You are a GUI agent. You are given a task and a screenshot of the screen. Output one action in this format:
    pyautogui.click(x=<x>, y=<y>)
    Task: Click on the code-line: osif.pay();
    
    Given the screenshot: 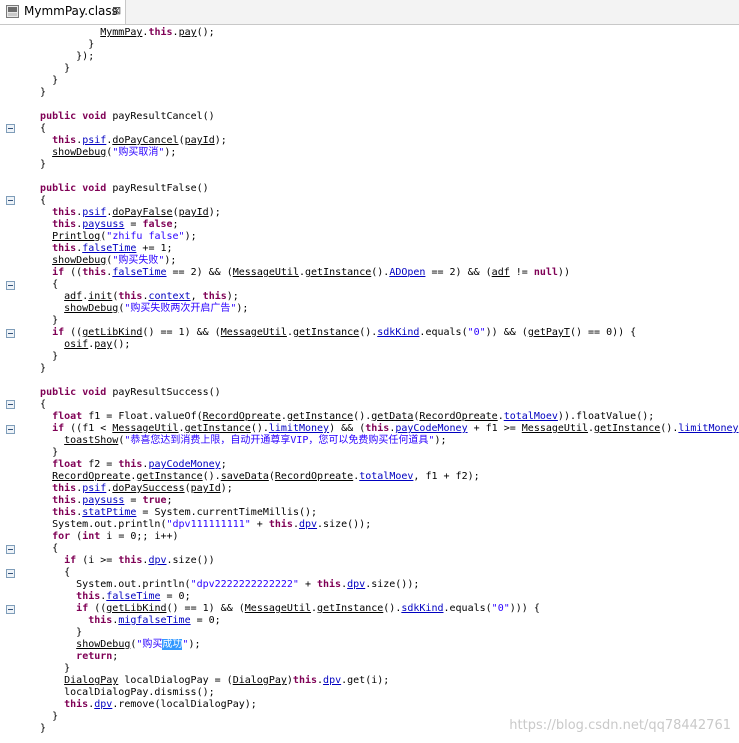 What is the action you would take?
    pyautogui.click(x=97, y=344)
    